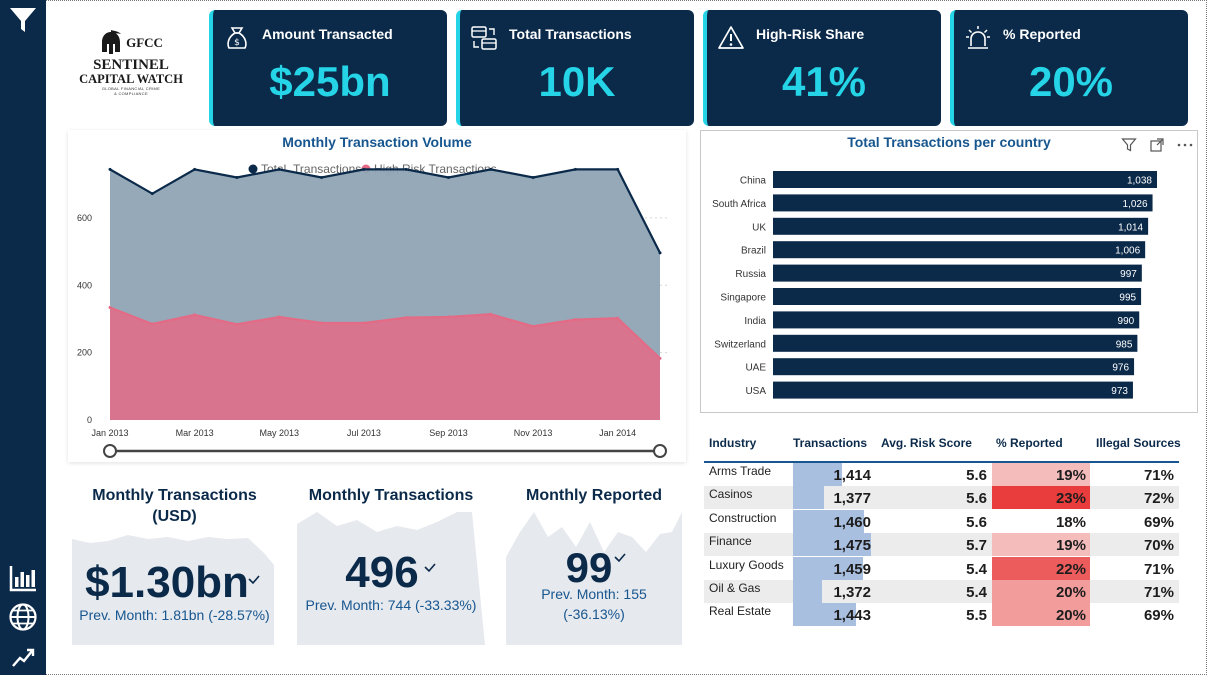 This screenshot has width=1207, height=675. I want to click on column-header: Industry, so click(732, 443).